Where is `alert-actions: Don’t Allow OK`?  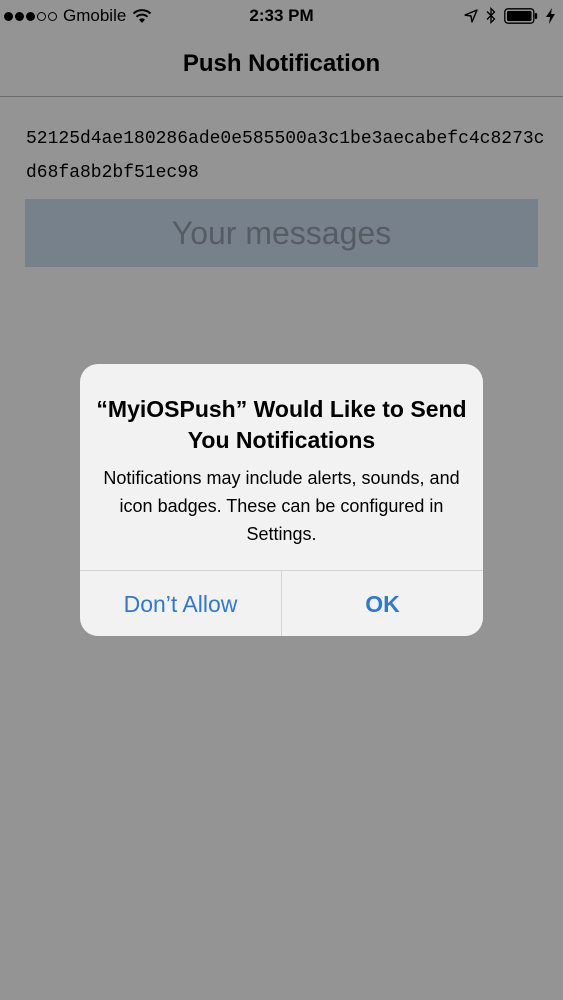
alert-actions: Don’t Allow OK is located at coordinates (281, 603).